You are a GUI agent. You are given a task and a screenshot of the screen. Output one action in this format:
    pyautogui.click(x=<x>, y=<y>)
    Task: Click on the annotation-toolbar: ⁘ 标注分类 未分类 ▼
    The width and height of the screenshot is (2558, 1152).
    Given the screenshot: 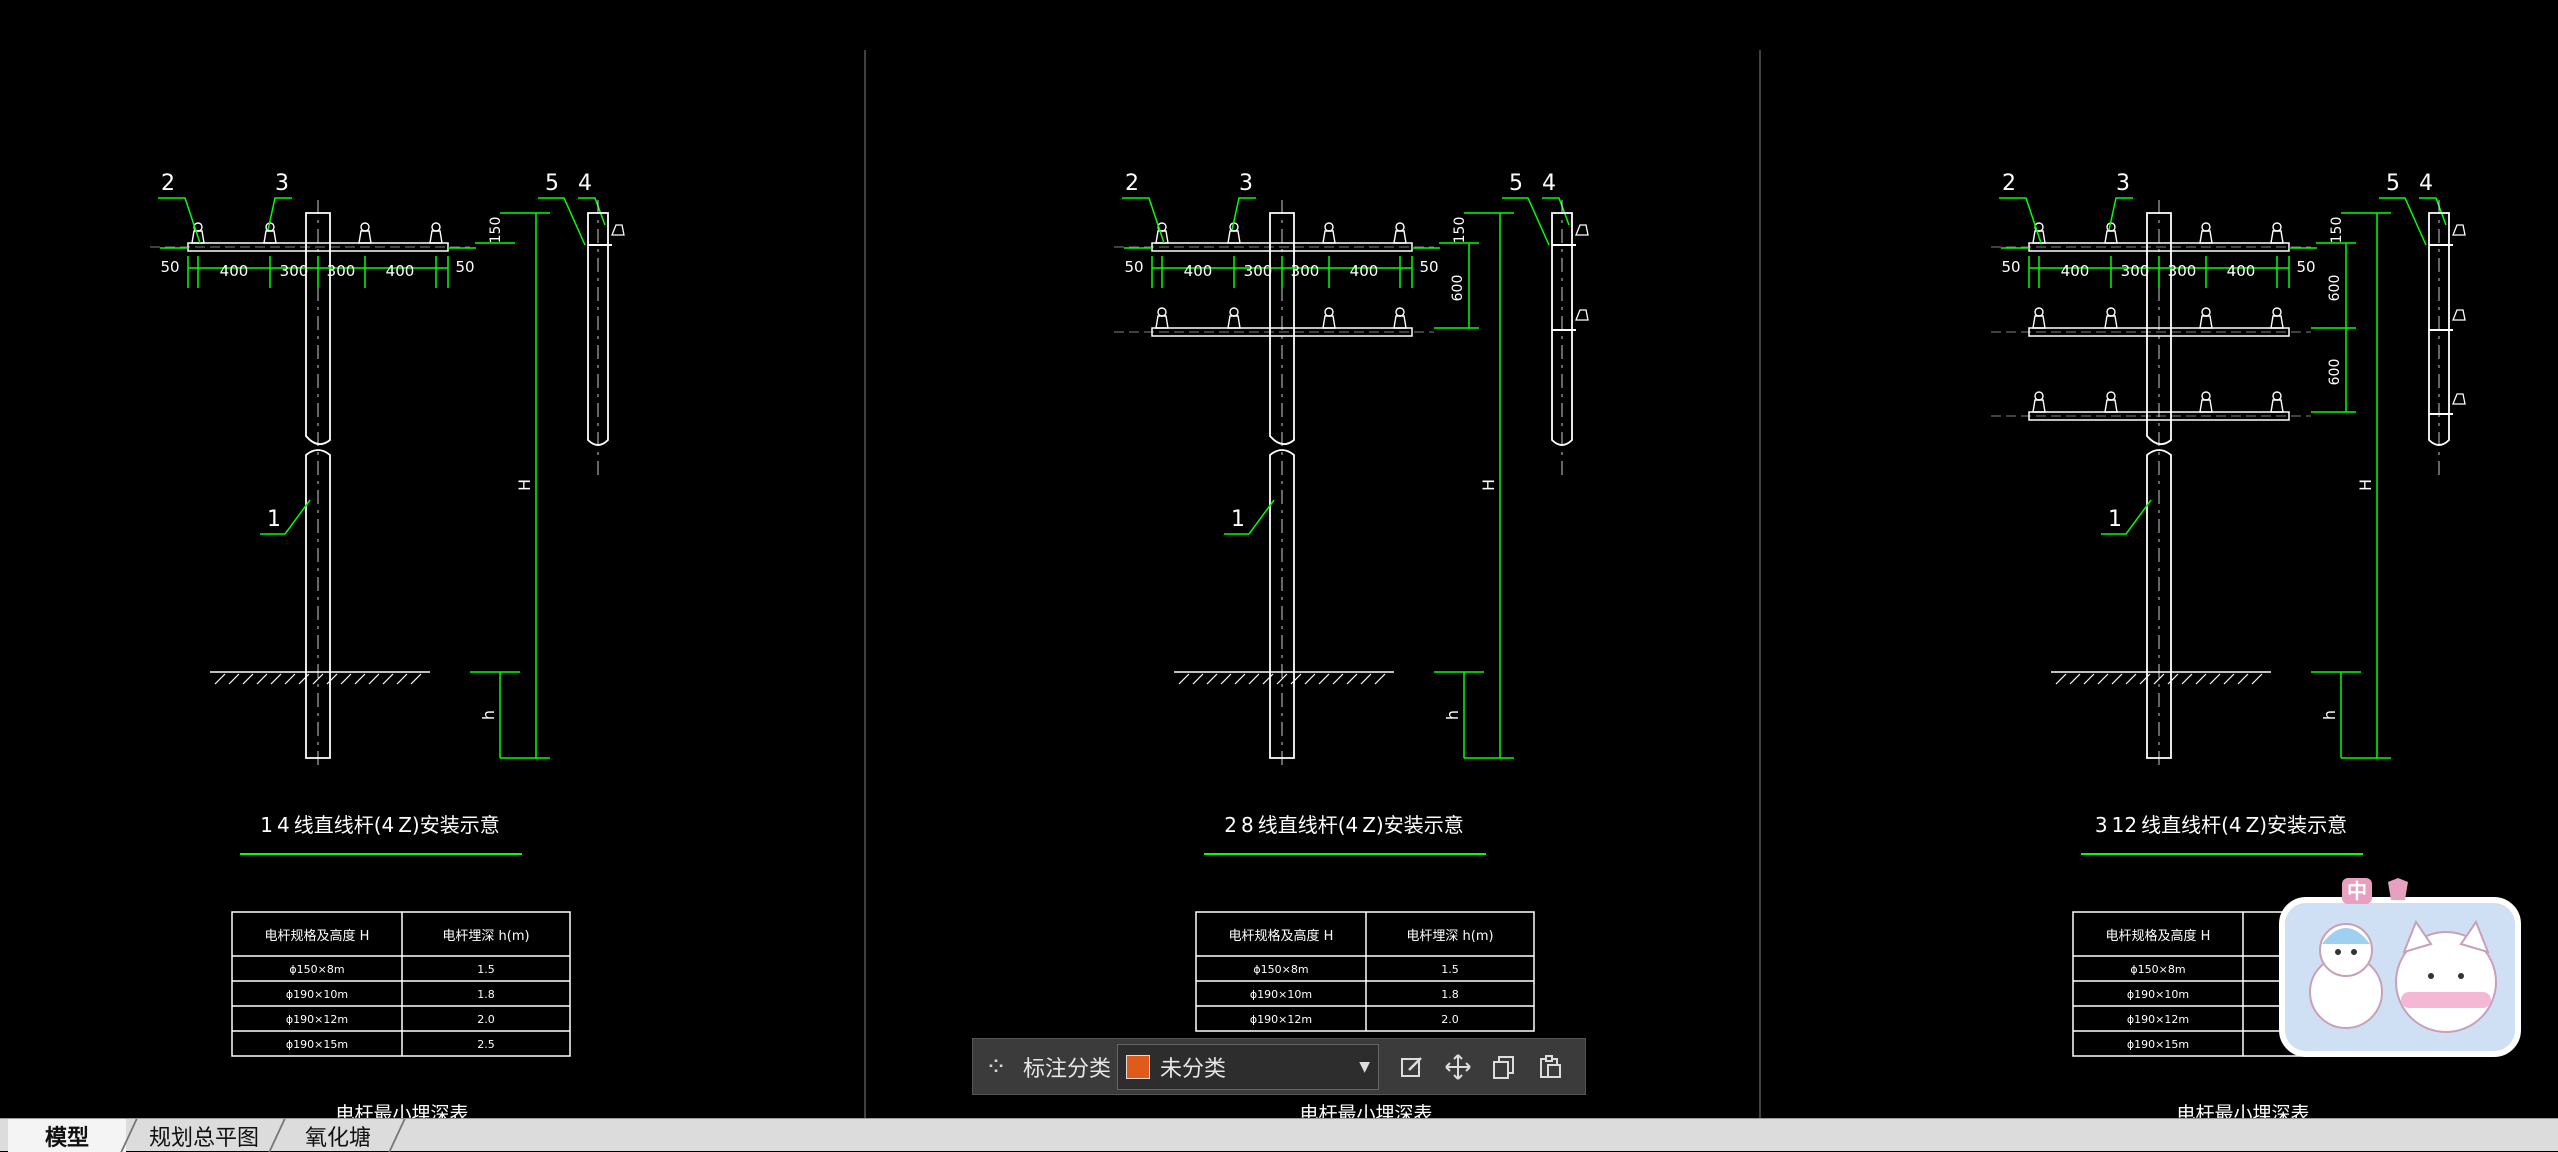 What is the action you would take?
    pyautogui.click(x=1279, y=1066)
    